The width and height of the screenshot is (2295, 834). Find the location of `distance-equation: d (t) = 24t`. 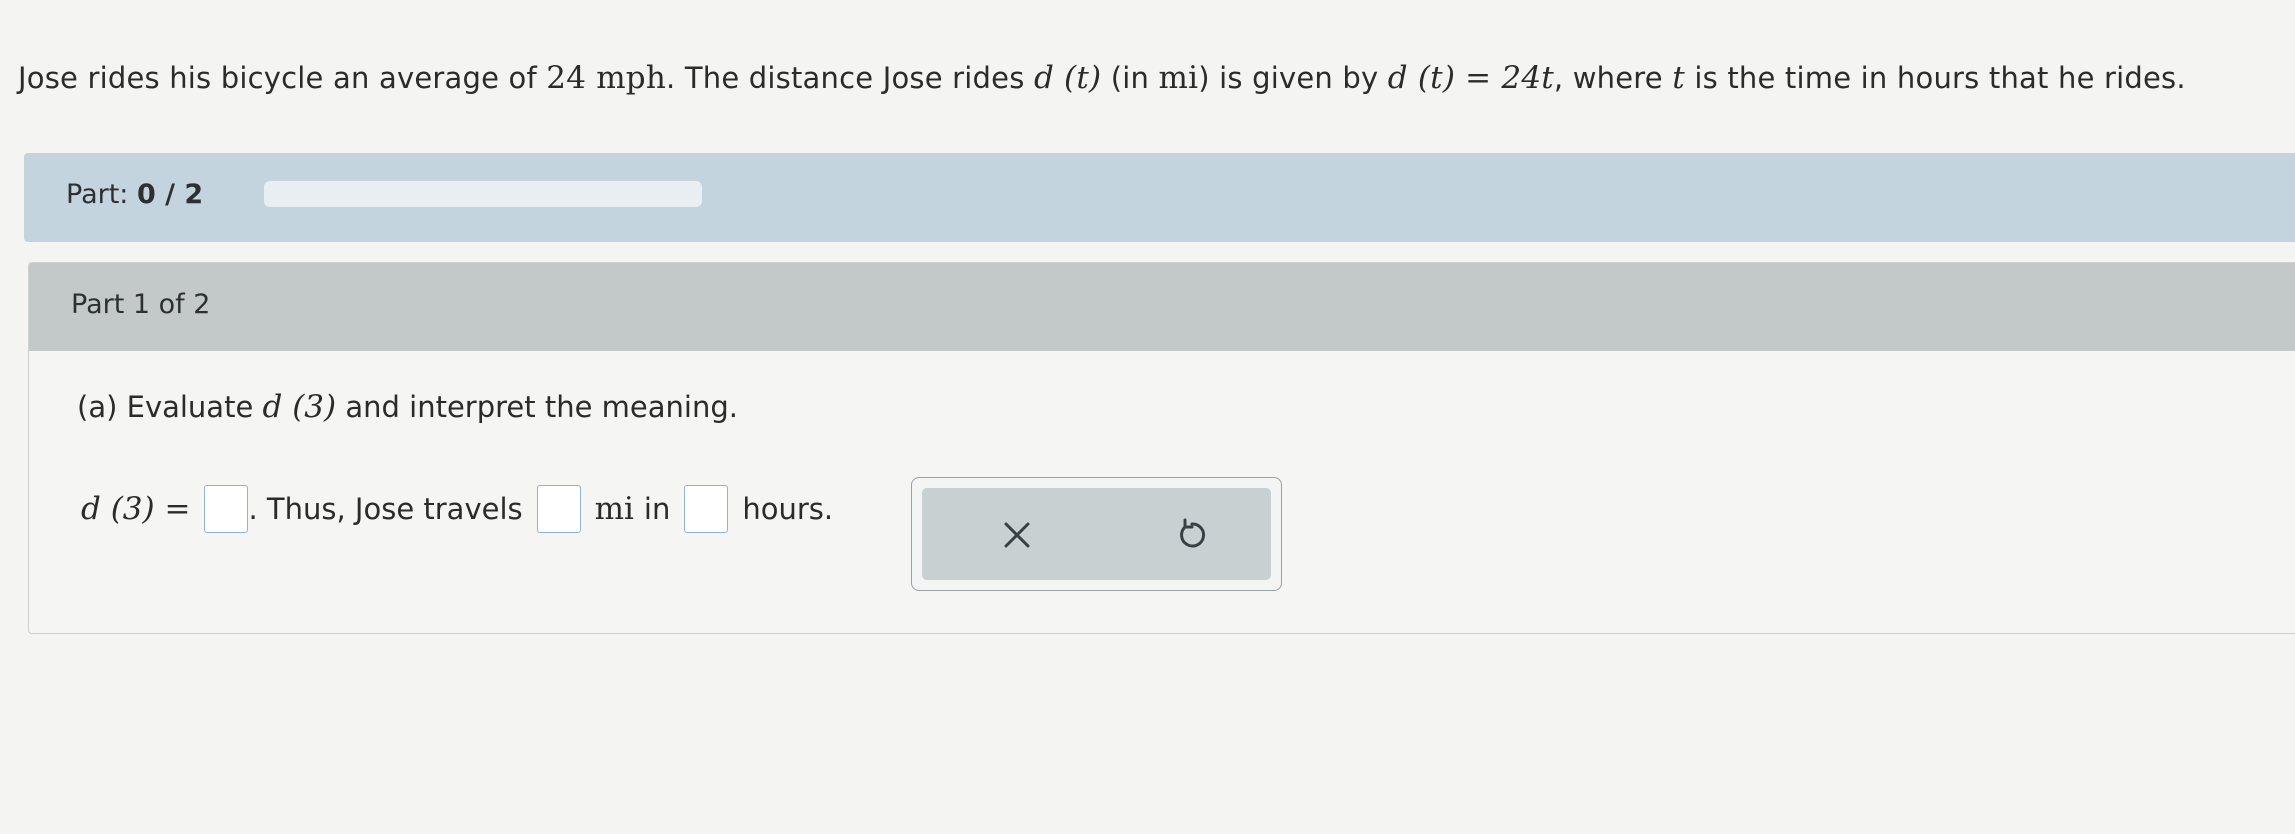

distance-equation: d (t) = 24t is located at coordinates (1470, 78).